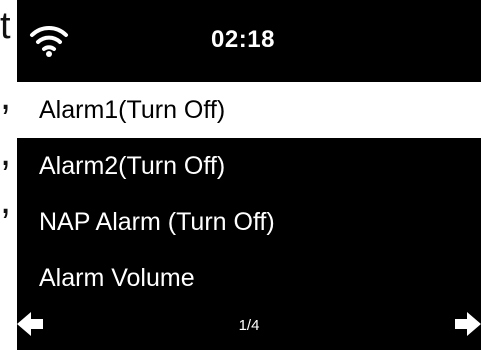 This screenshot has width=481, height=350. Describe the element at coordinates (132, 110) in the screenshot. I see `menu-item-label: Alarm1(Turn Off)` at that location.